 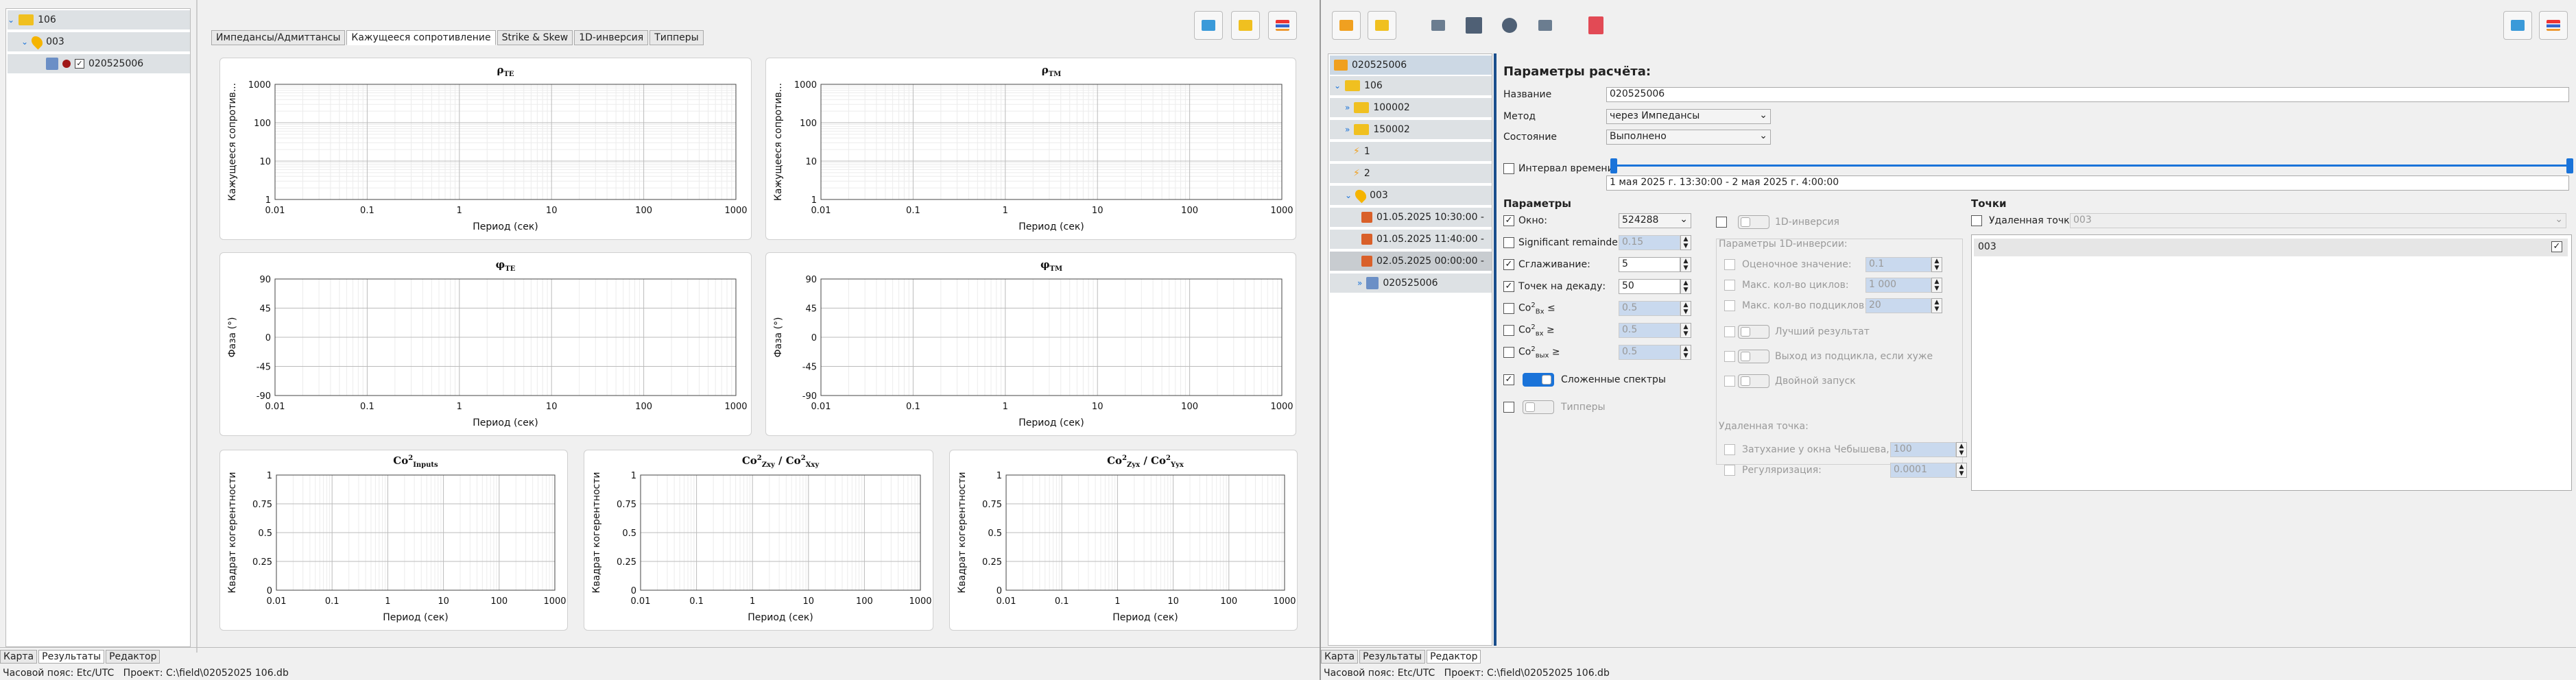 I want to click on point-row, so click(x=2271, y=247).